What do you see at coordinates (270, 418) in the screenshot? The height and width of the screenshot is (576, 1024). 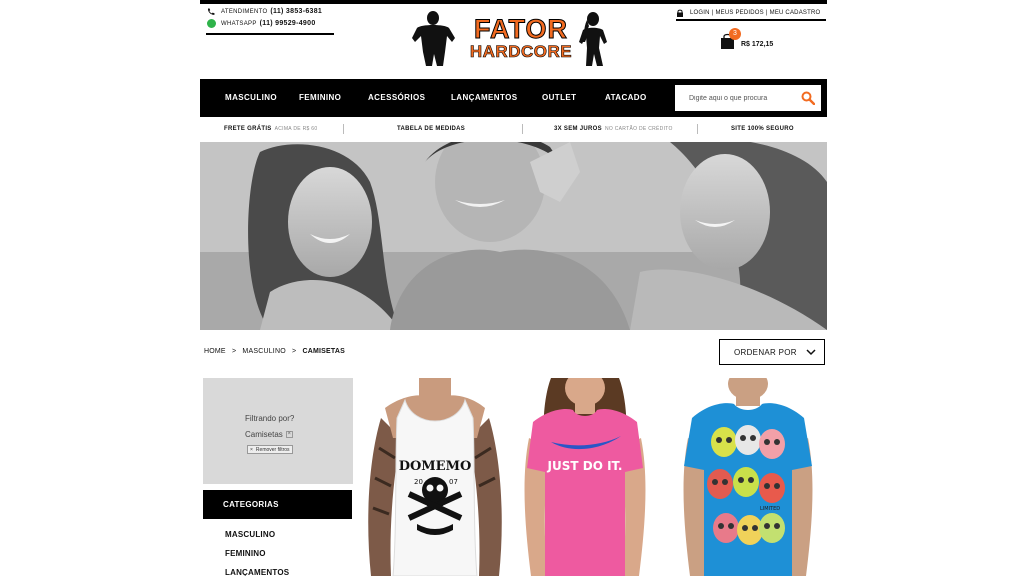 I see `filter-title: Filtrando por?` at bounding box center [270, 418].